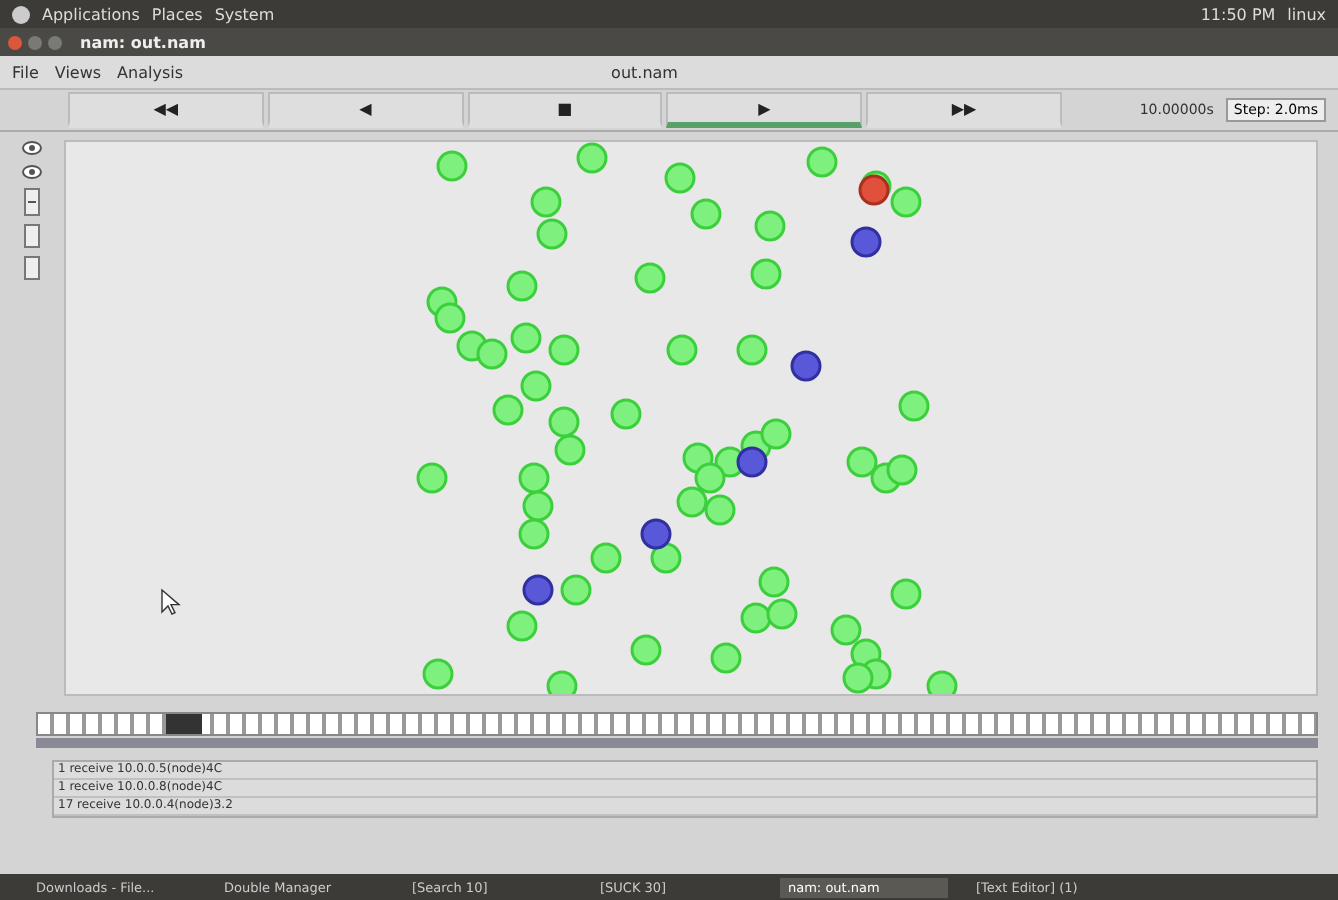 This screenshot has width=1338, height=900. What do you see at coordinates (150, 72) in the screenshot?
I see `menu-item: Analysis` at bounding box center [150, 72].